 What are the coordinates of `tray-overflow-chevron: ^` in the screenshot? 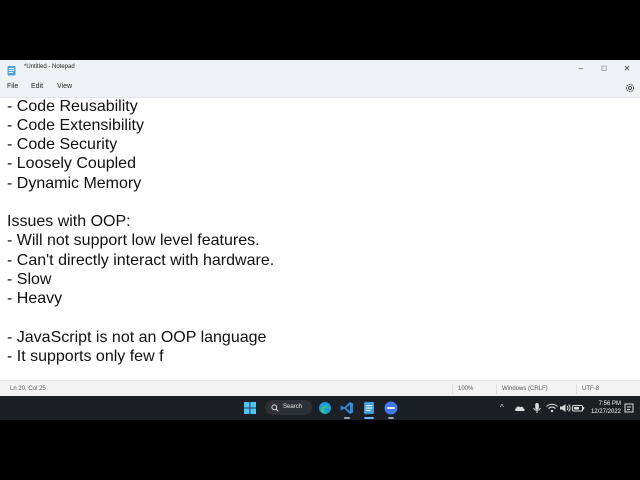 It's located at (502, 407).